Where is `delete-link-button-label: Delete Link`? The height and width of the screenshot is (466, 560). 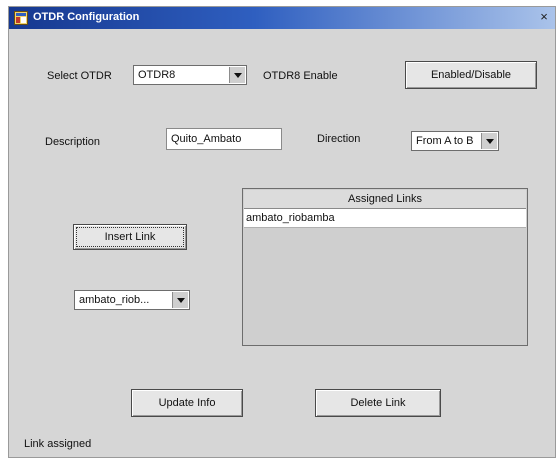 delete-link-button-label: Delete Link is located at coordinates (378, 403).